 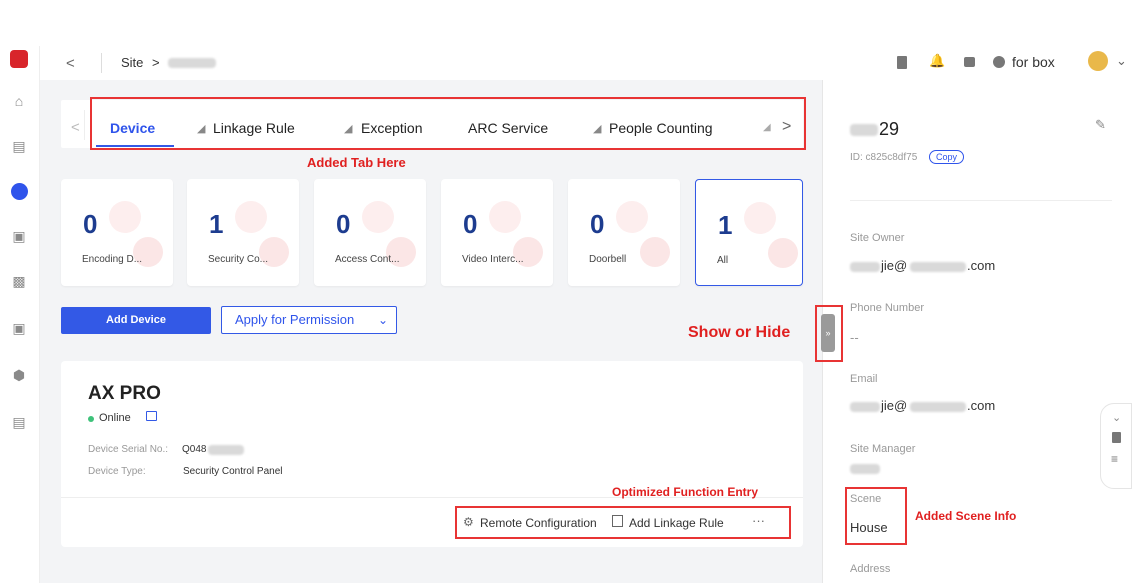 What do you see at coordinates (894, 405) in the screenshot?
I see `email-value: jie@` at bounding box center [894, 405].